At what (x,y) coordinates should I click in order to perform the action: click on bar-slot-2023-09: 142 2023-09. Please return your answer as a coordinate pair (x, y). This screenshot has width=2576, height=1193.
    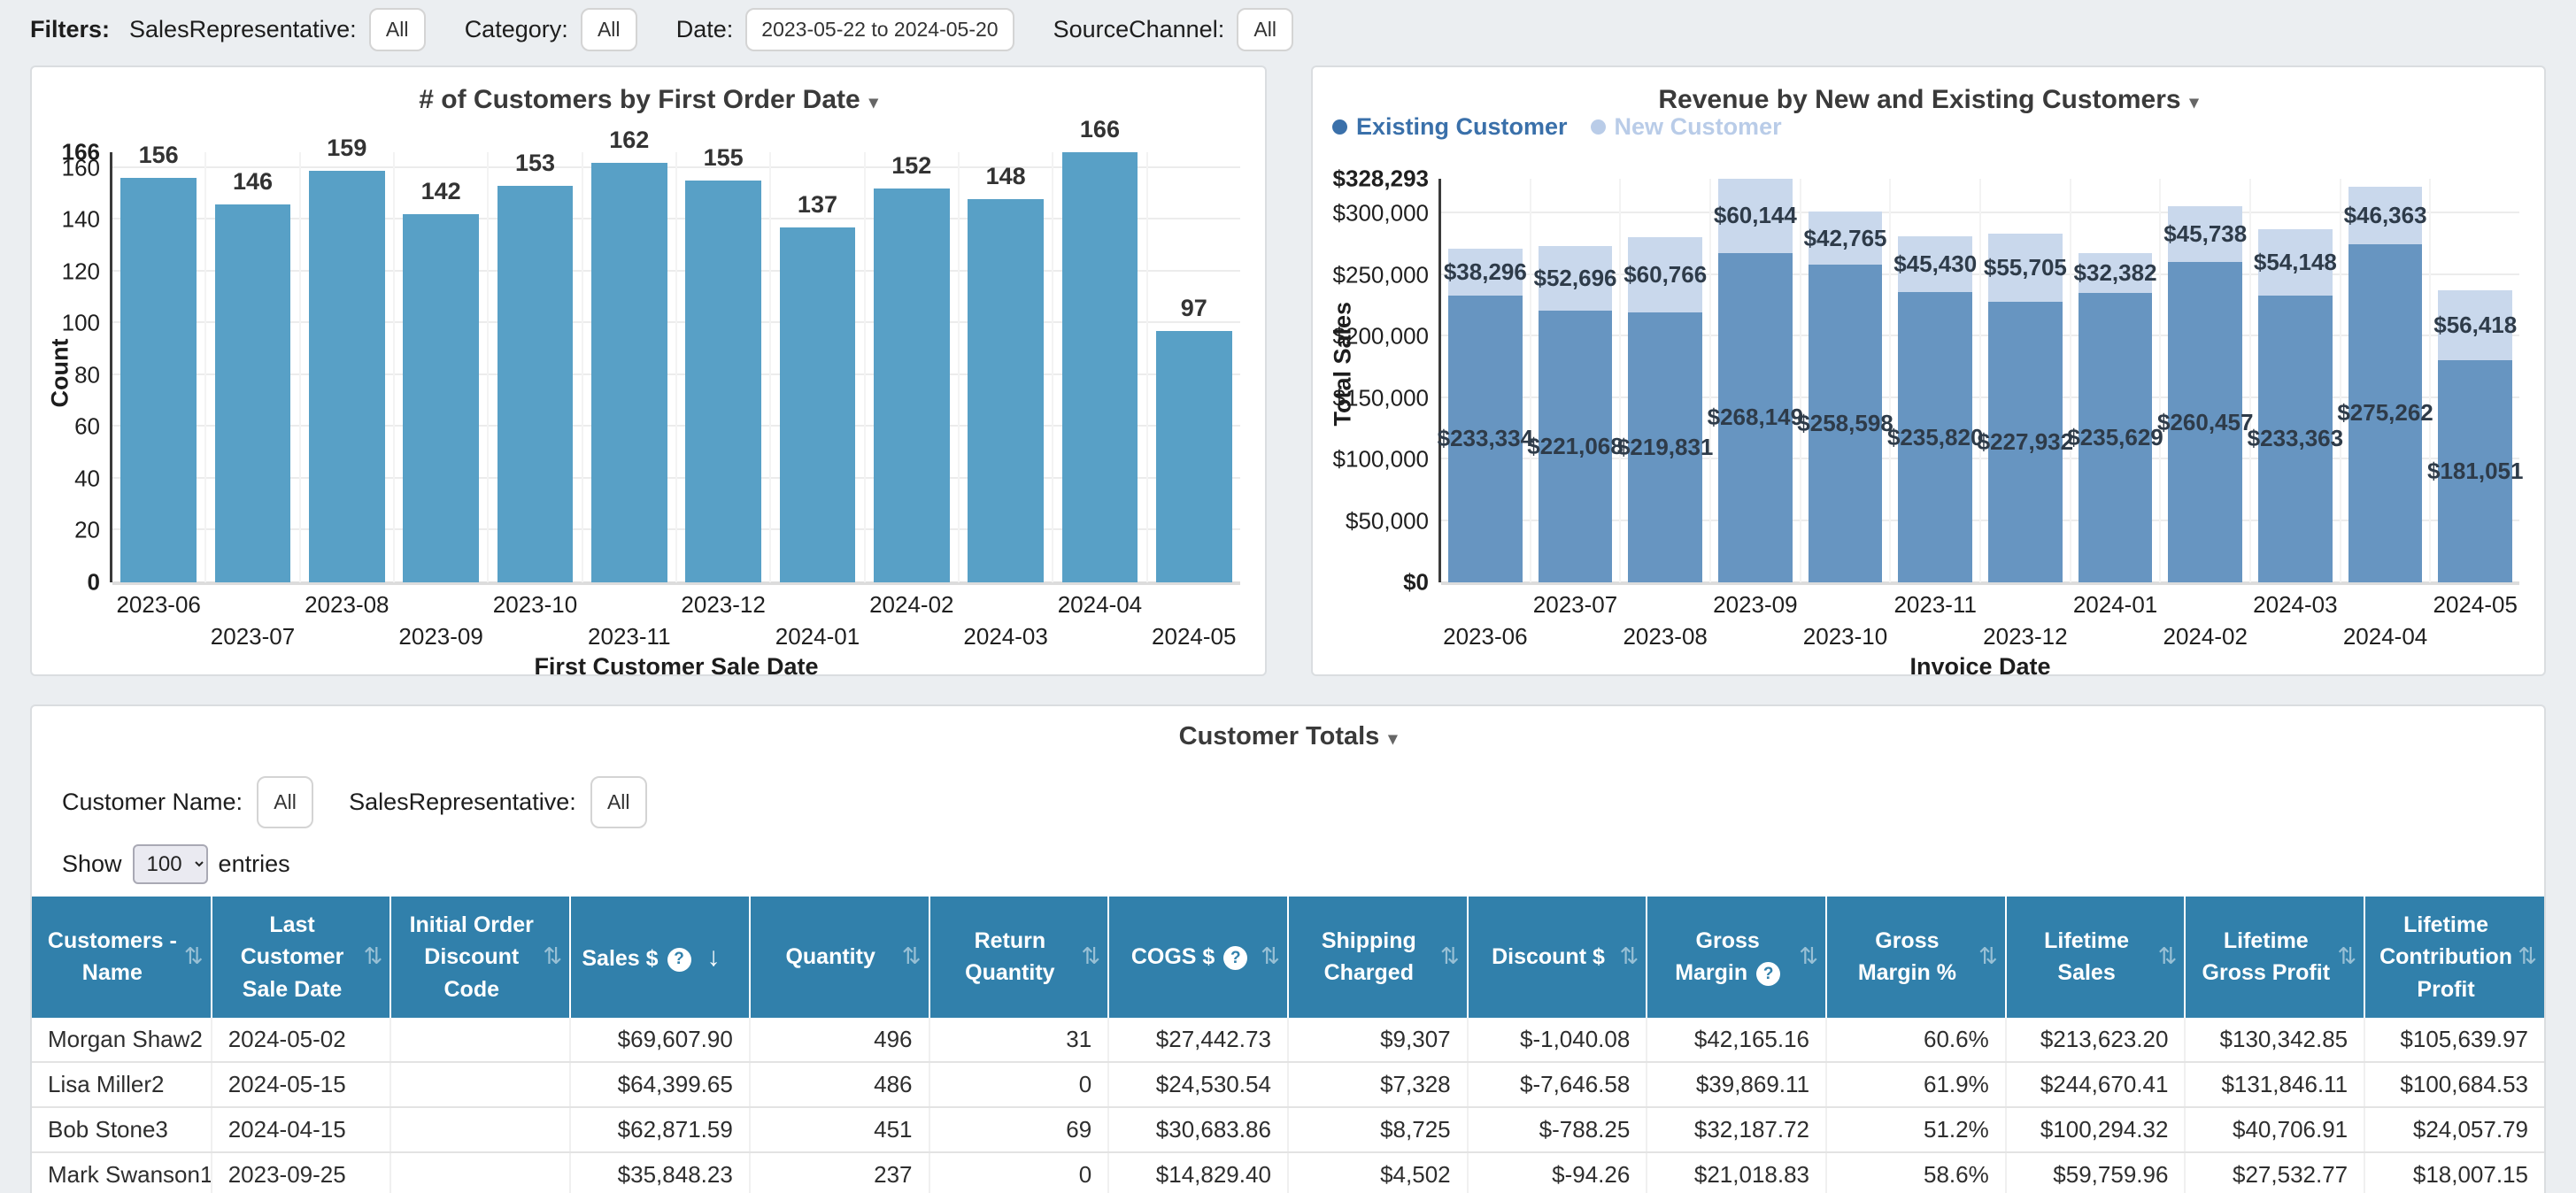
    Looking at the image, I should click on (439, 401).